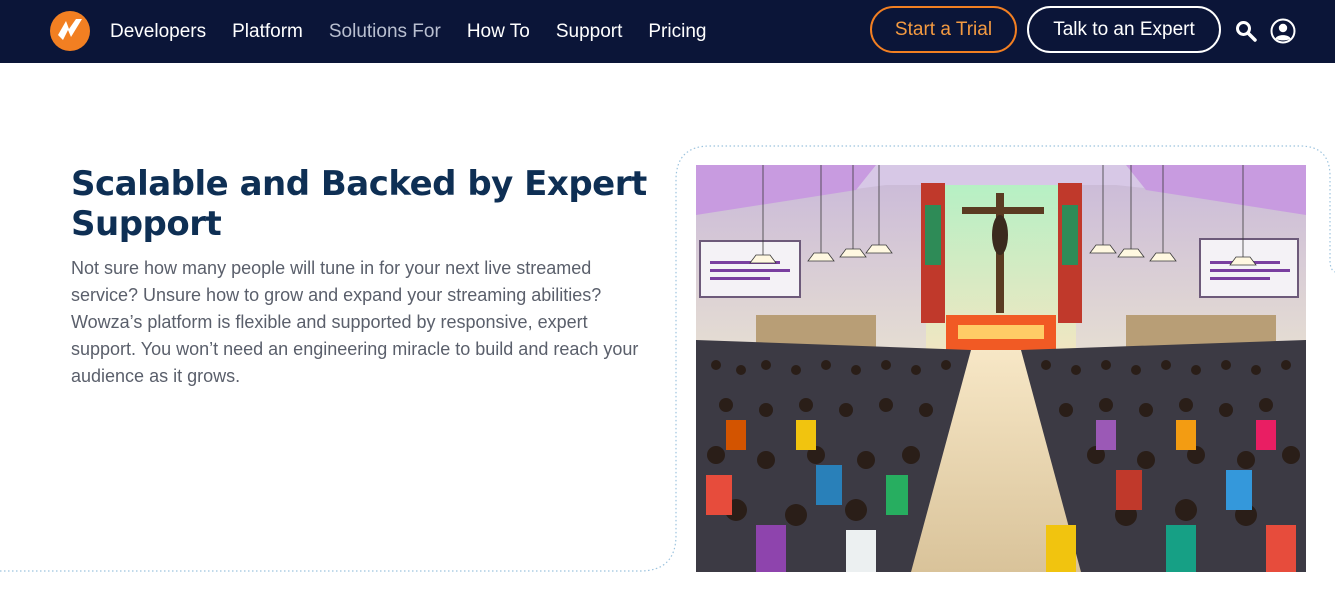 The width and height of the screenshot is (1335, 606). What do you see at coordinates (158, 32) in the screenshot?
I see `nav-link-developers: Developers` at bounding box center [158, 32].